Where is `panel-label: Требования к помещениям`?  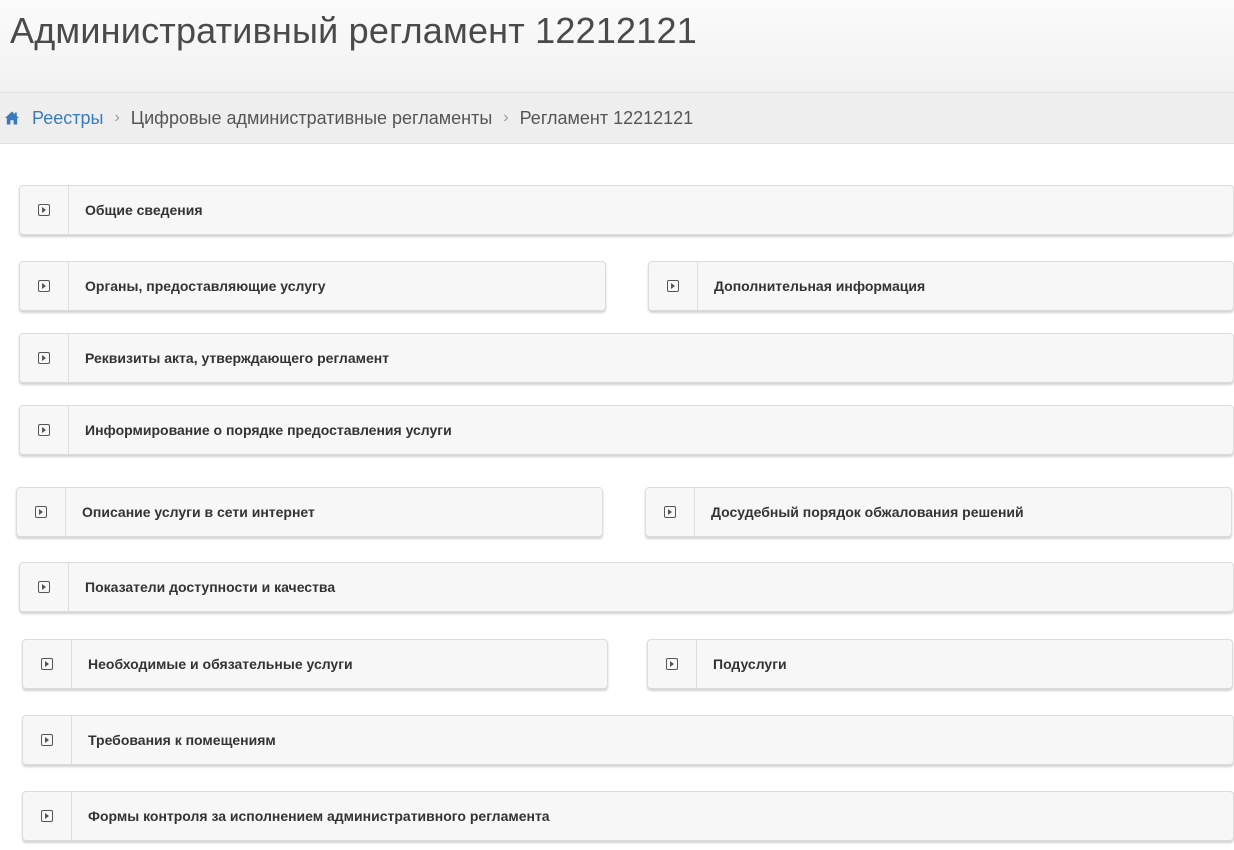
panel-label: Требования к помещениям is located at coordinates (182, 740).